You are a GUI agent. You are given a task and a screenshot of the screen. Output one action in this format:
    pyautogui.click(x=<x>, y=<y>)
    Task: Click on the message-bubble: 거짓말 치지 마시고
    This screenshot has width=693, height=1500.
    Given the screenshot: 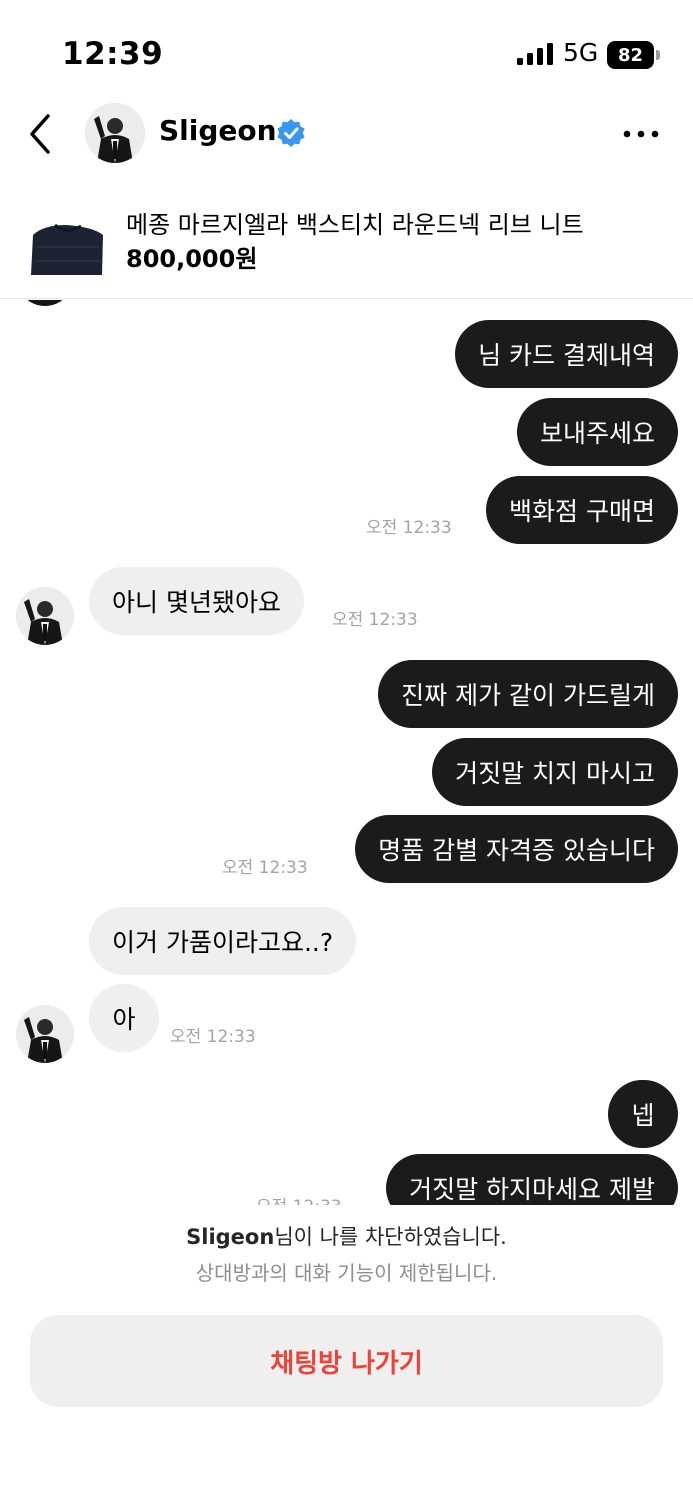 What is the action you would take?
    pyautogui.click(x=555, y=772)
    